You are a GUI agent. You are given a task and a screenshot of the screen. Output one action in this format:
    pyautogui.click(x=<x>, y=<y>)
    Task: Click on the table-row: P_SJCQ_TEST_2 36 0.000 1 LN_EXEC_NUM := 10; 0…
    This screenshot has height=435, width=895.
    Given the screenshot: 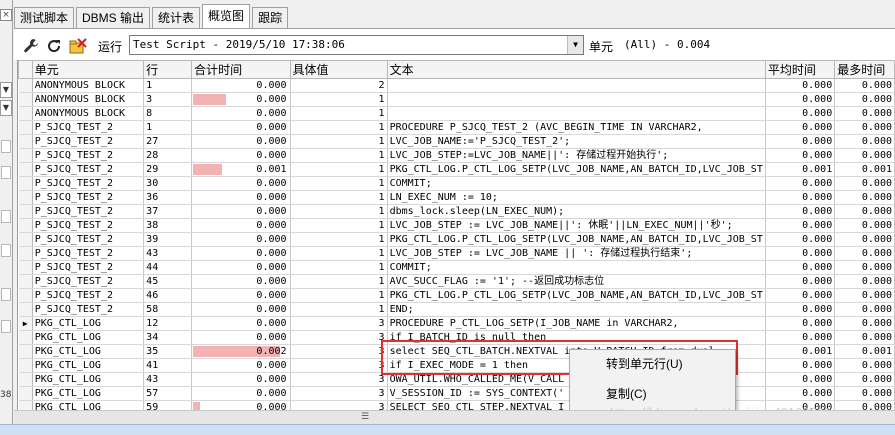 What is the action you would take?
    pyautogui.click(x=456, y=197)
    